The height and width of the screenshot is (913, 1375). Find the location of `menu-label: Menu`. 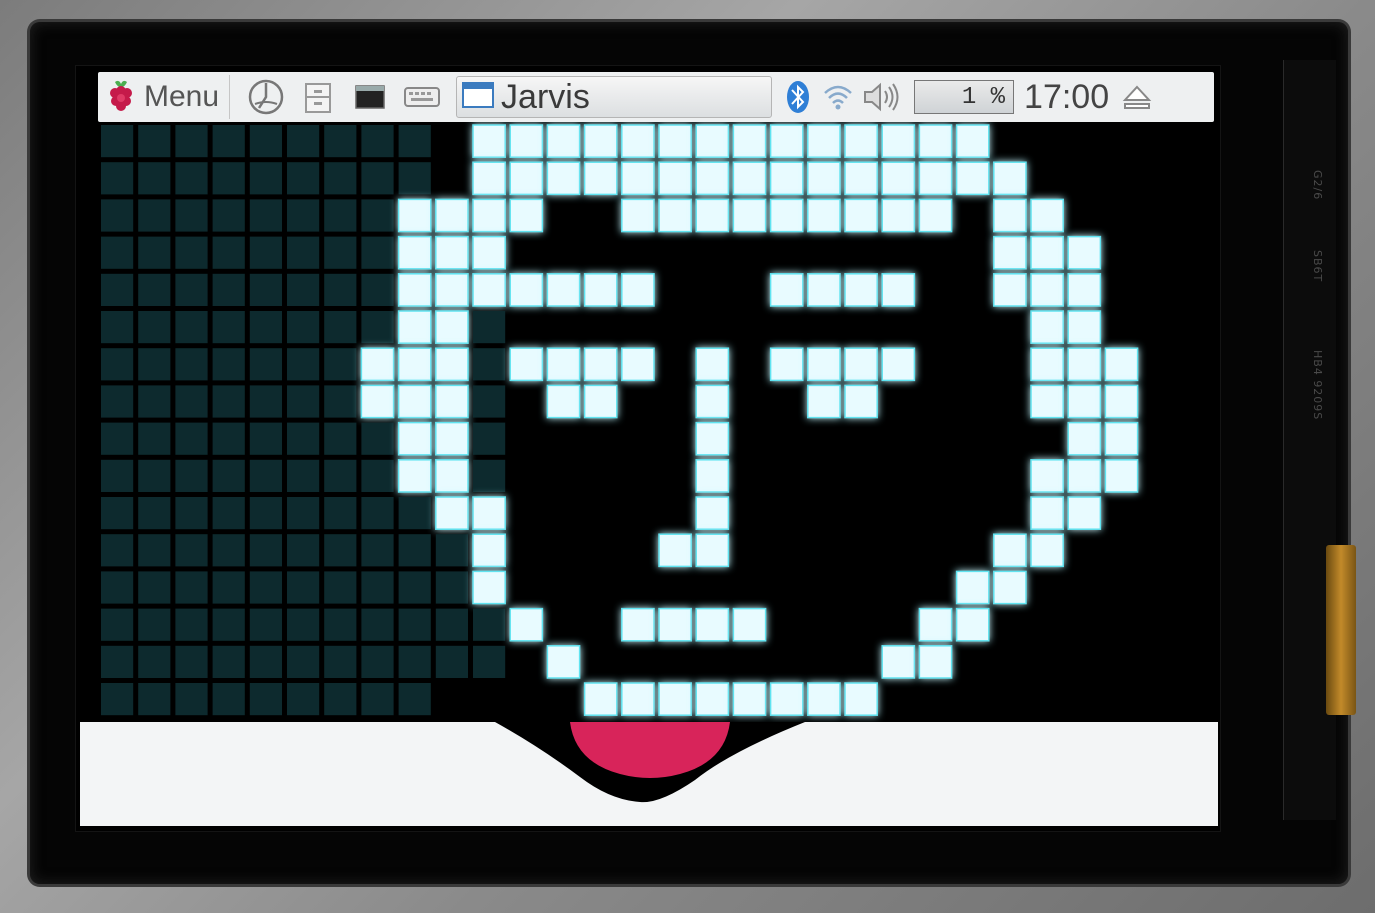

menu-label: Menu is located at coordinates (182, 96).